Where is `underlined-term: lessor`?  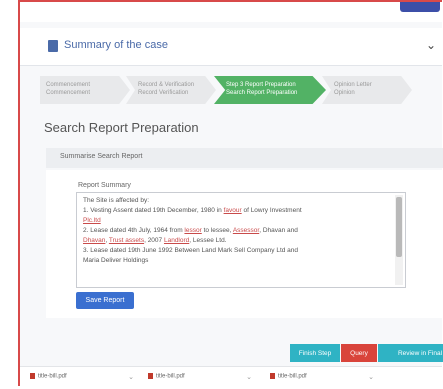
underlined-term: lessor is located at coordinates (193, 230).